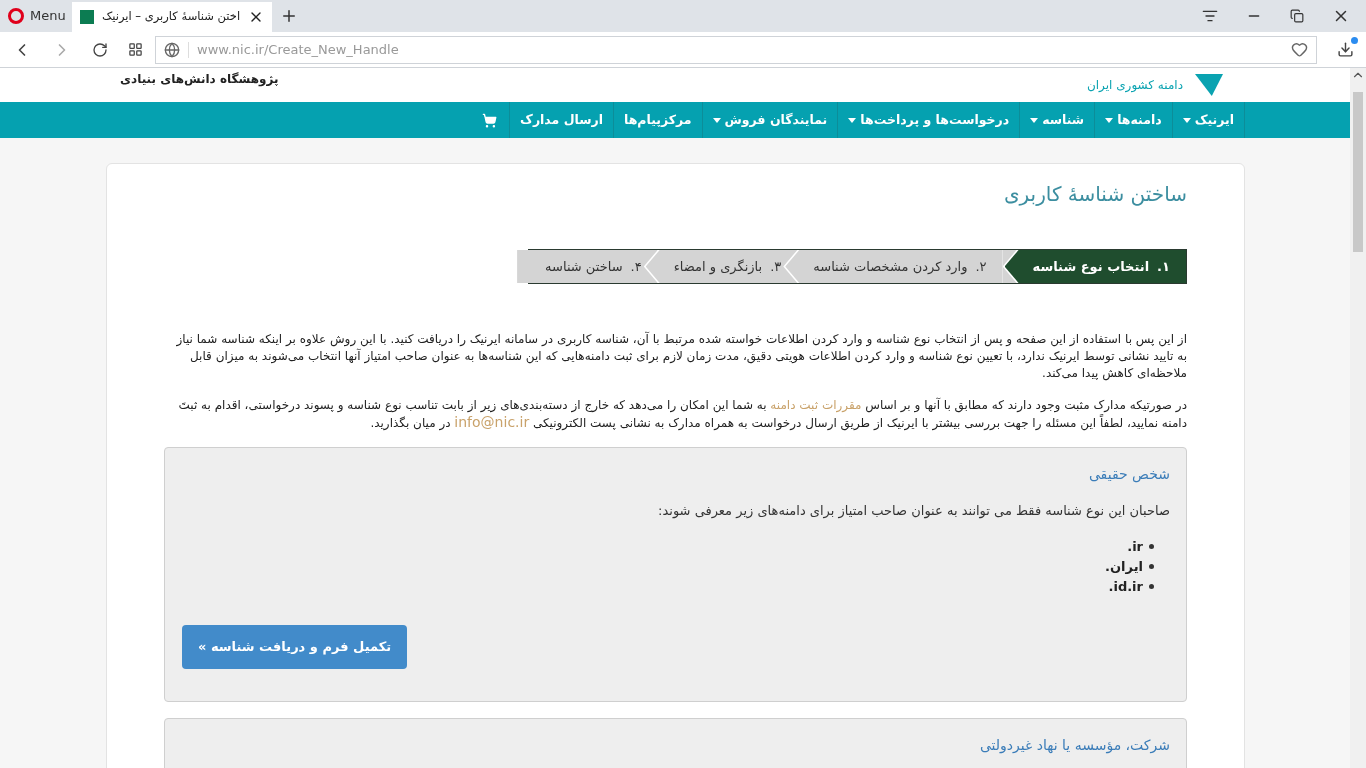  I want to click on nav-item: ایرنیک, so click(1207, 120).